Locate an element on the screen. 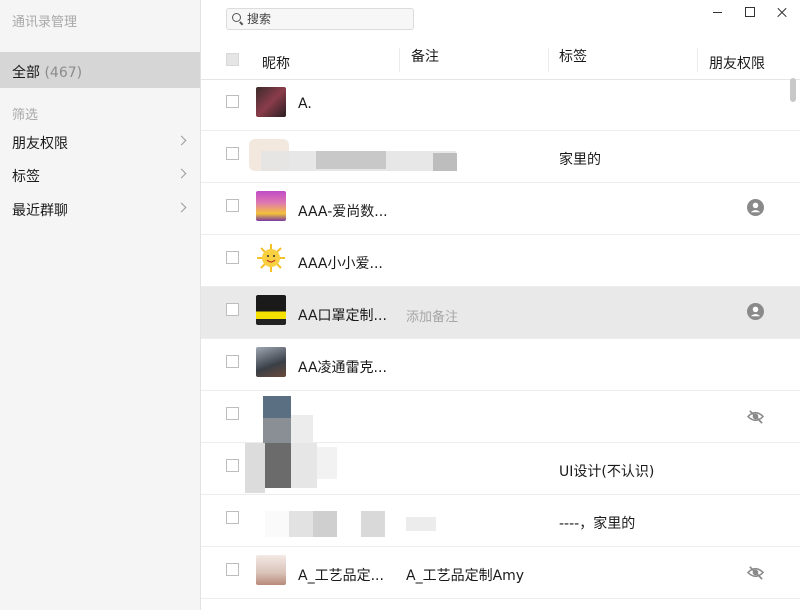  maximize-button is located at coordinates (750, 13).